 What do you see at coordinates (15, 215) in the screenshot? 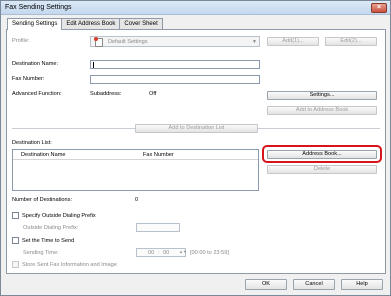
I see `outside-prefix-checkbox` at bounding box center [15, 215].